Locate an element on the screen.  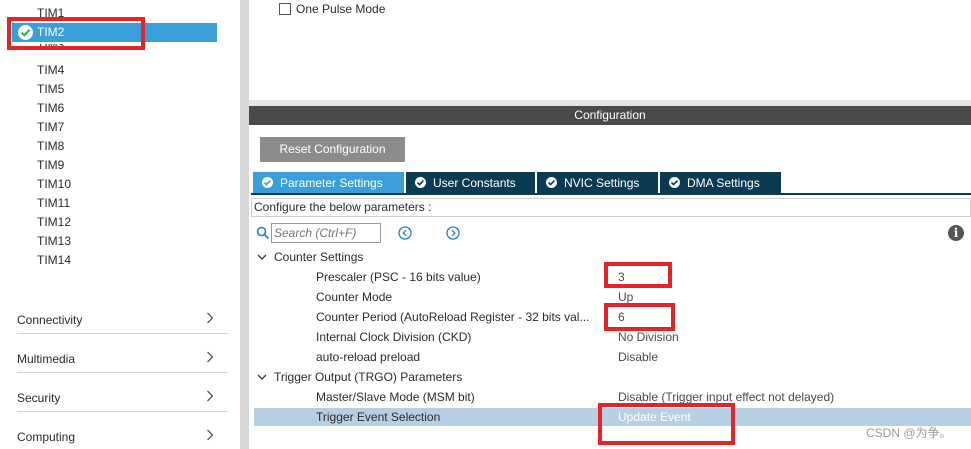
category-label: Security is located at coordinates (39, 398).